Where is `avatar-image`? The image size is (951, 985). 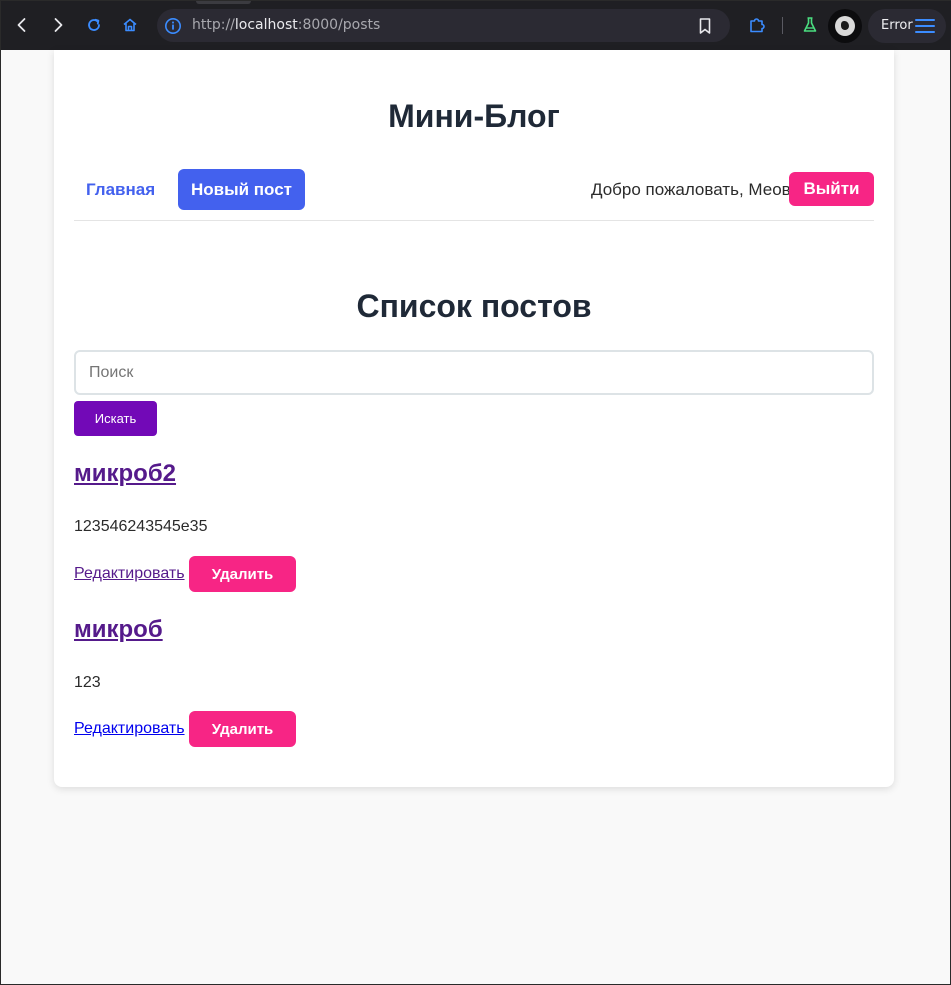 avatar-image is located at coordinates (845, 26).